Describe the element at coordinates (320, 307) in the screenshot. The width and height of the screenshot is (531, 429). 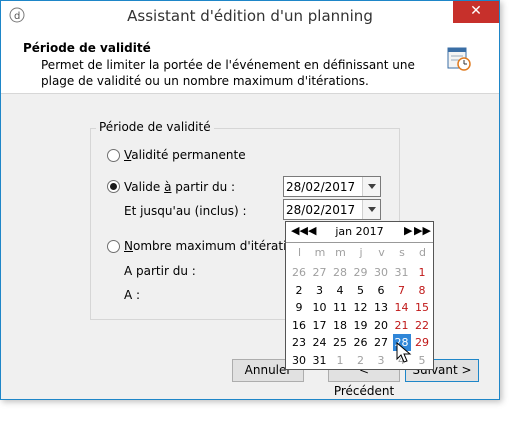
I see `calendar-day: 10` at that location.